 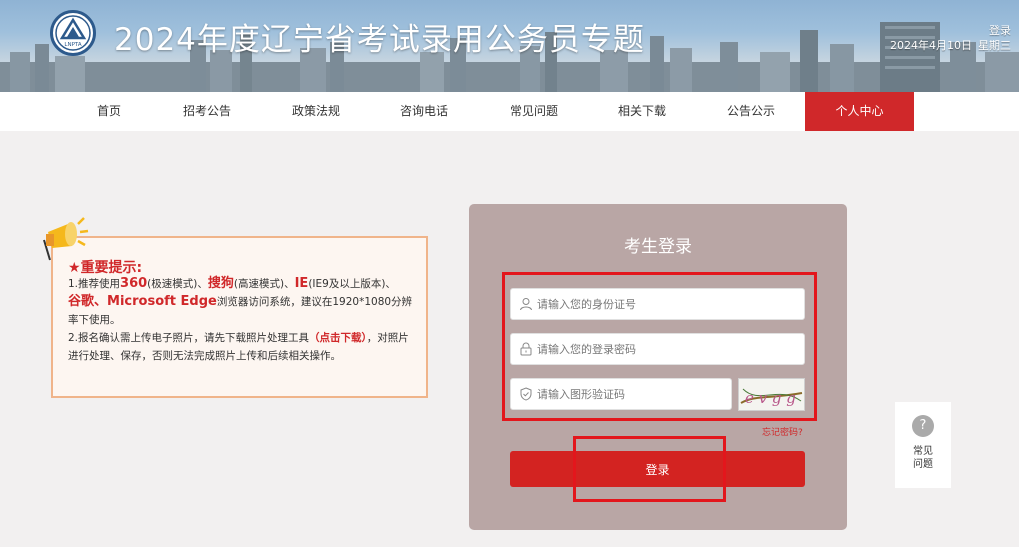 What do you see at coordinates (526, 349) in the screenshot?
I see `lock-icon` at bounding box center [526, 349].